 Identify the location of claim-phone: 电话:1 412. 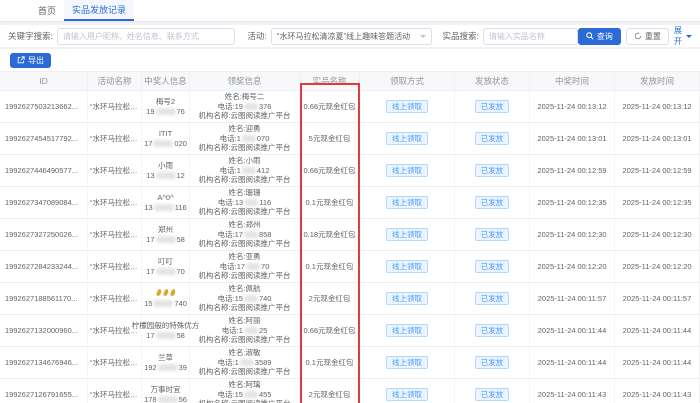
(244, 170).